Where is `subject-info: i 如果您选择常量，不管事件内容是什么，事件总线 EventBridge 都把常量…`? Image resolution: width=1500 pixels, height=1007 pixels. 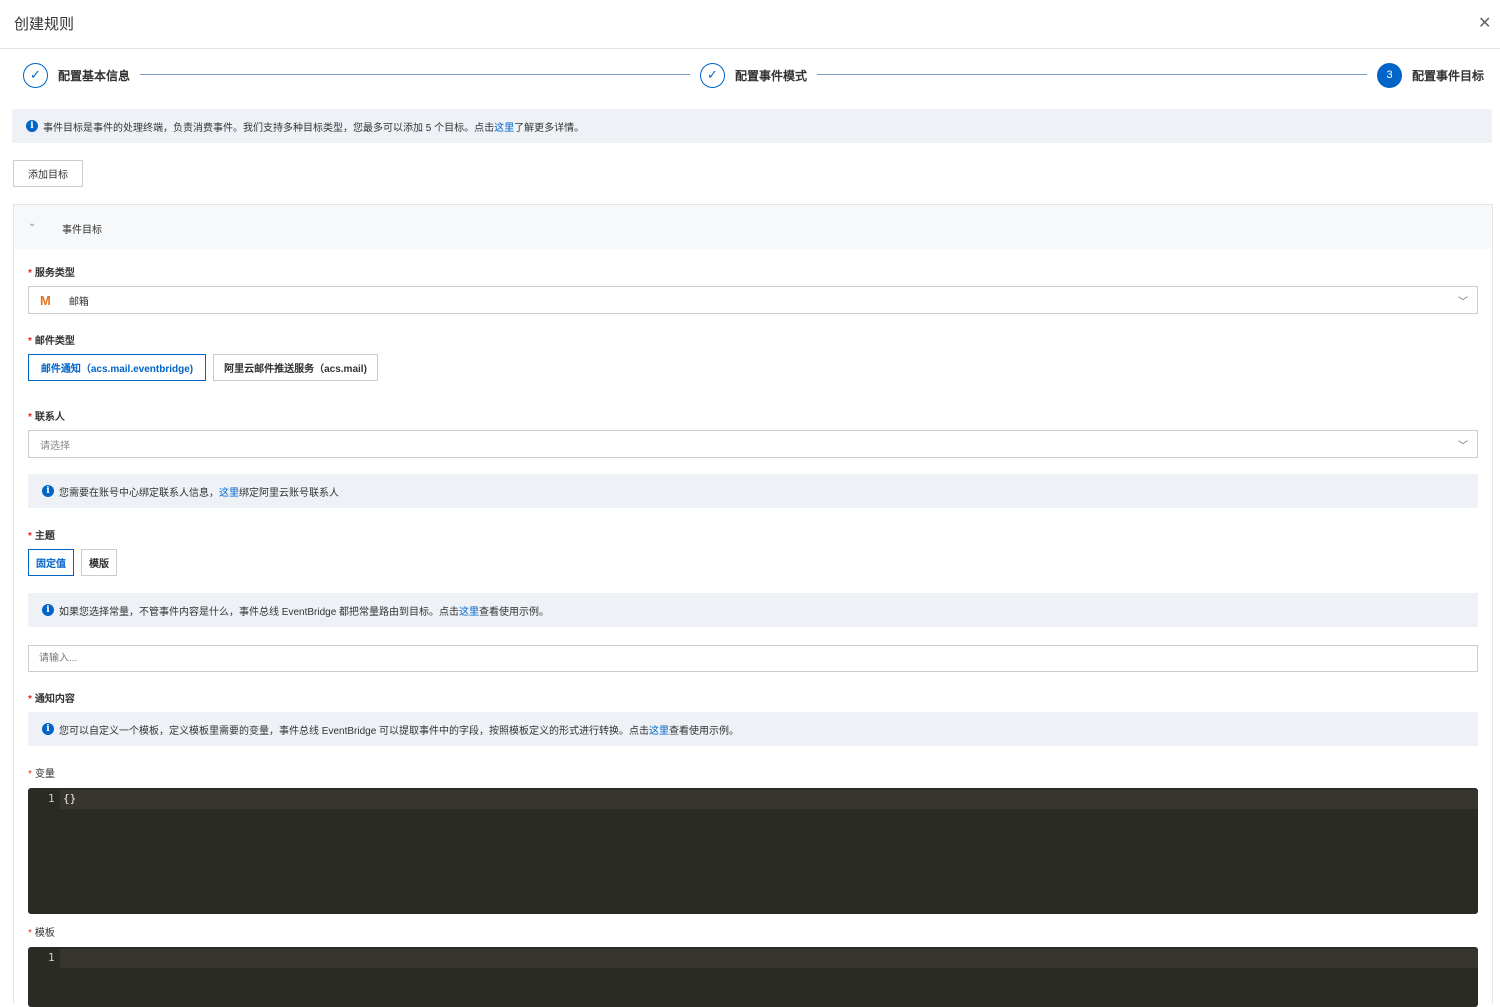 subject-info: i 如果您选择常量，不管事件内容是什么，事件总线 EventBridge 都把常量… is located at coordinates (753, 610).